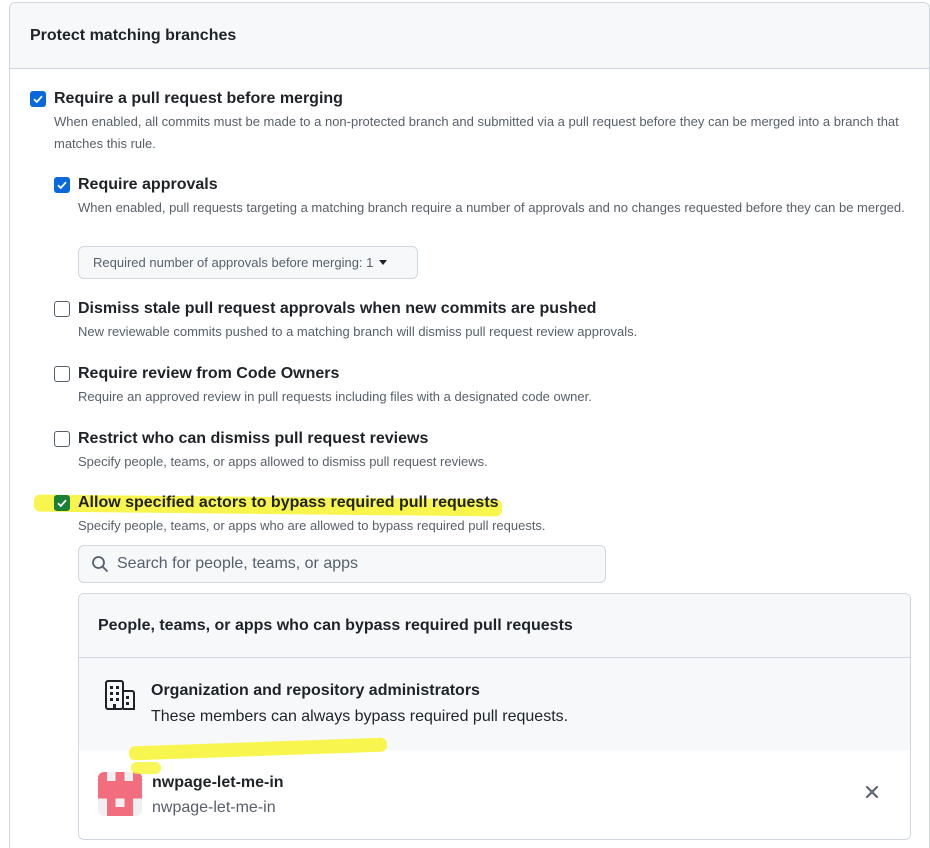 This screenshot has width=930, height=848. What do you see at coordinates (100, 564) in the screenshot?
I see `search-icon` at bounding box center [100, 564].